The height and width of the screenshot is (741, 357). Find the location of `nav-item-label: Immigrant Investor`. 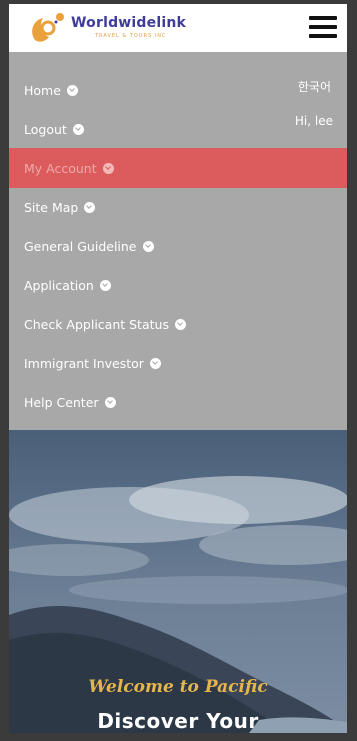

nav-item-label: Immigrant Investor is located at coordinates (84, 363).